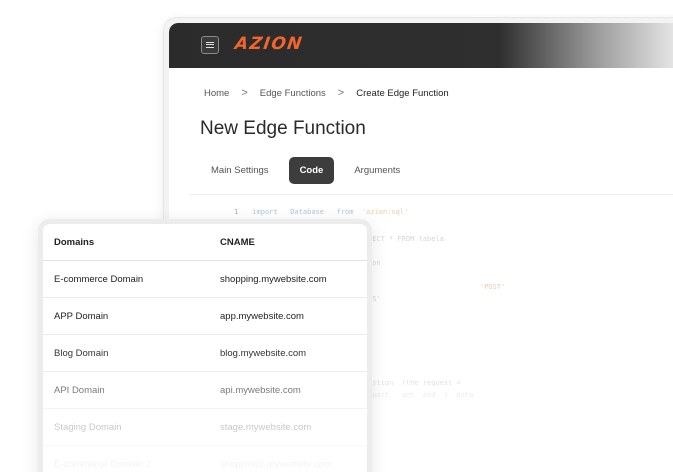  What do you see at coordinates (416, 383) in the screenshot?
I see `code-fragment: nstion (the request =` at bounding box center [416, 383].